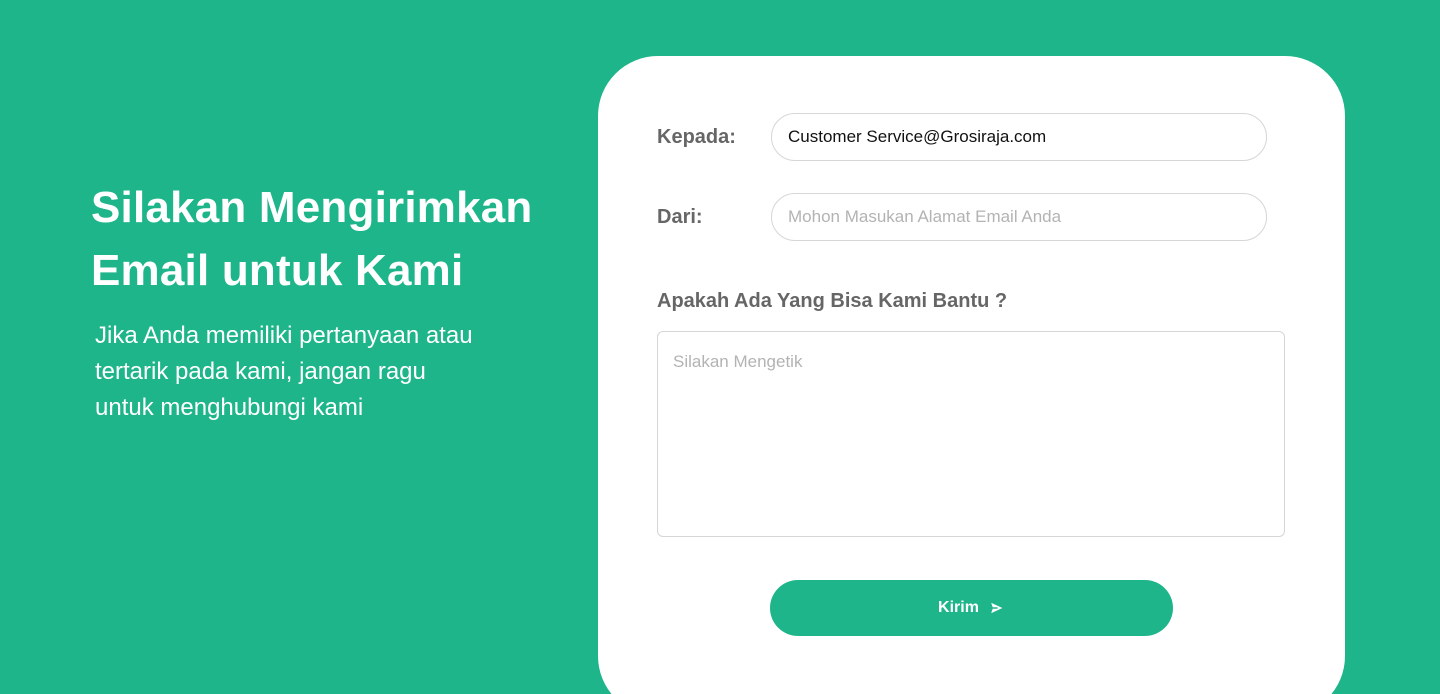 This screenshot has width=1440, height=694. What do you see at coordinates (277, 270) in the screenshot?
I see `intro-title-line-2: Email untuk Kami` at bounding box center [277, 270].